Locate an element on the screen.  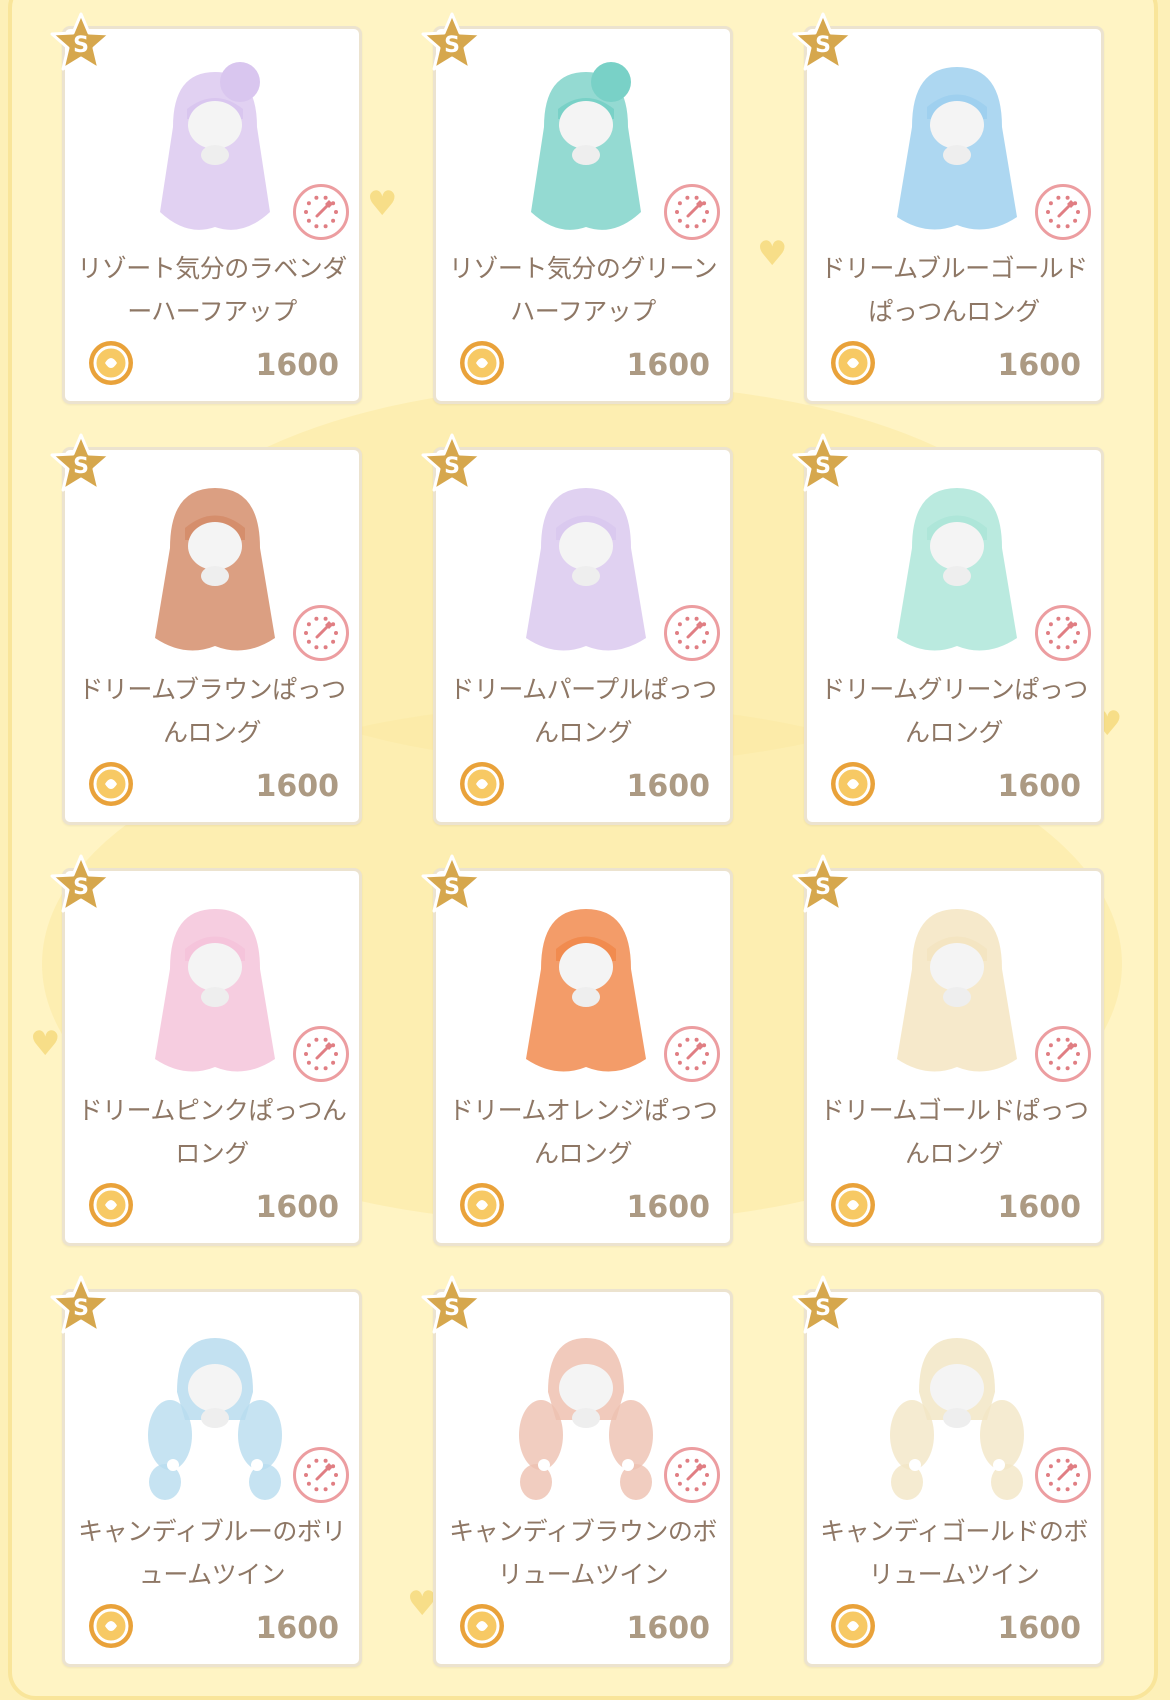
item-card-4: S ドリームブラウンぱっつんロング 1600 is located at coordinates (206, 629).